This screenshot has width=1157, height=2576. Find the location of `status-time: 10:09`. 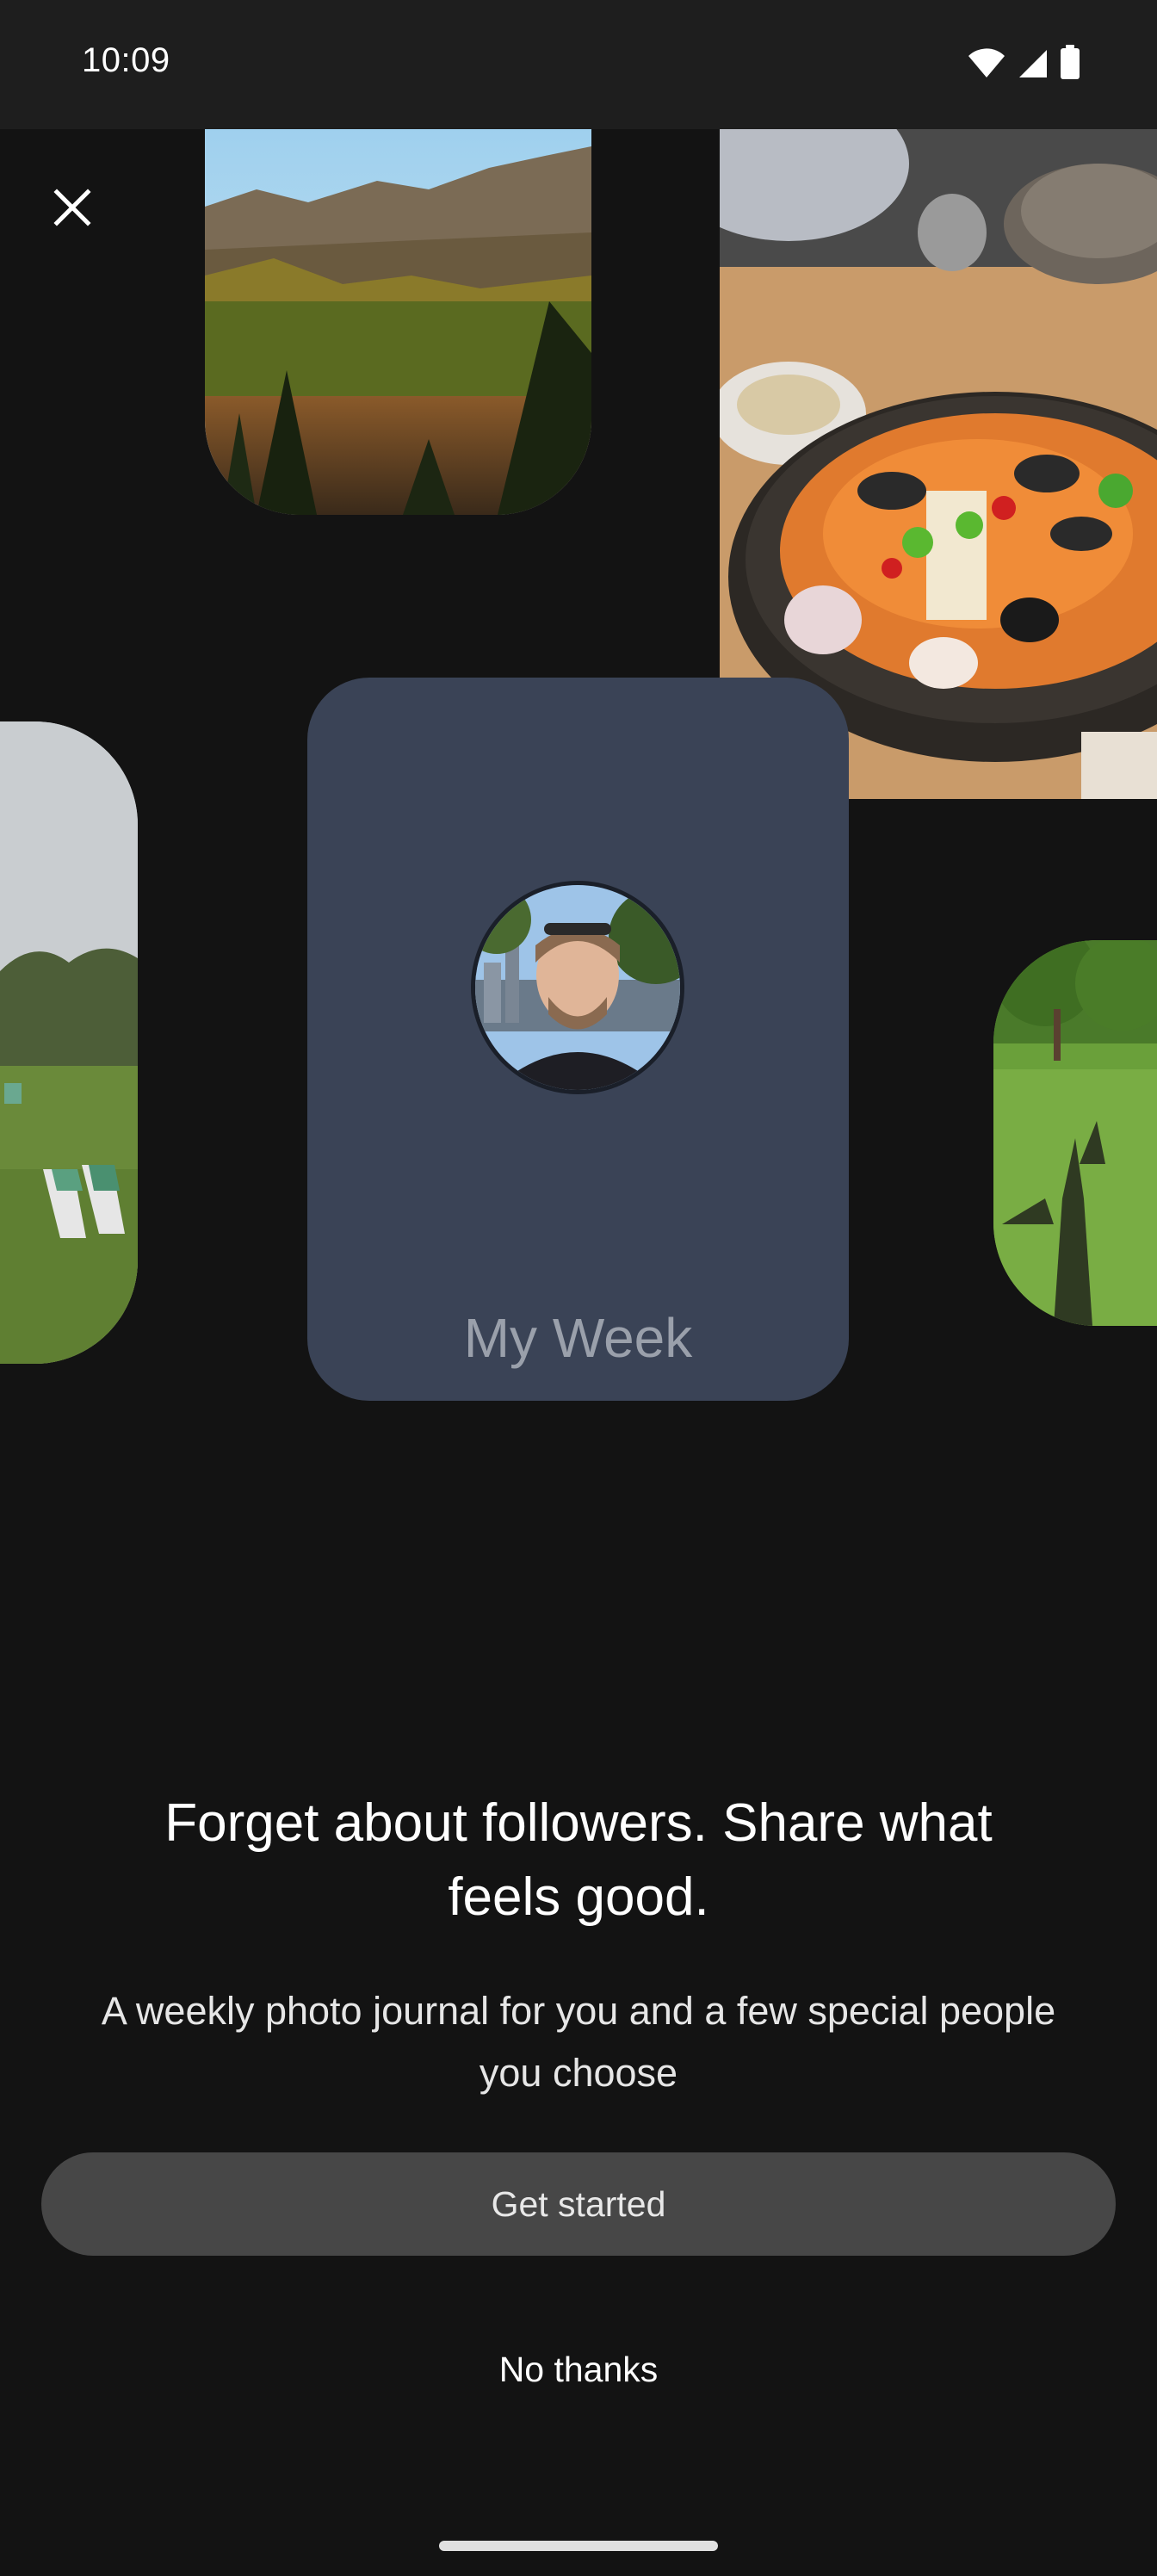

status-time: 10:09 is located at coordinates (126, 60).